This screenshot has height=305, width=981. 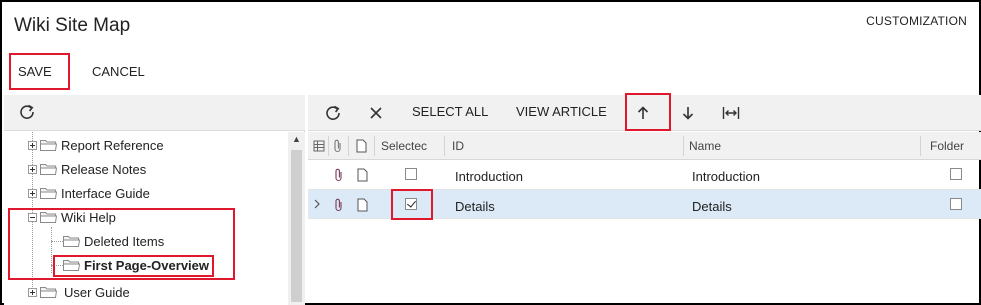 I want to click on tree-item-user-guide: User Guide, so click(x=79, y=292).